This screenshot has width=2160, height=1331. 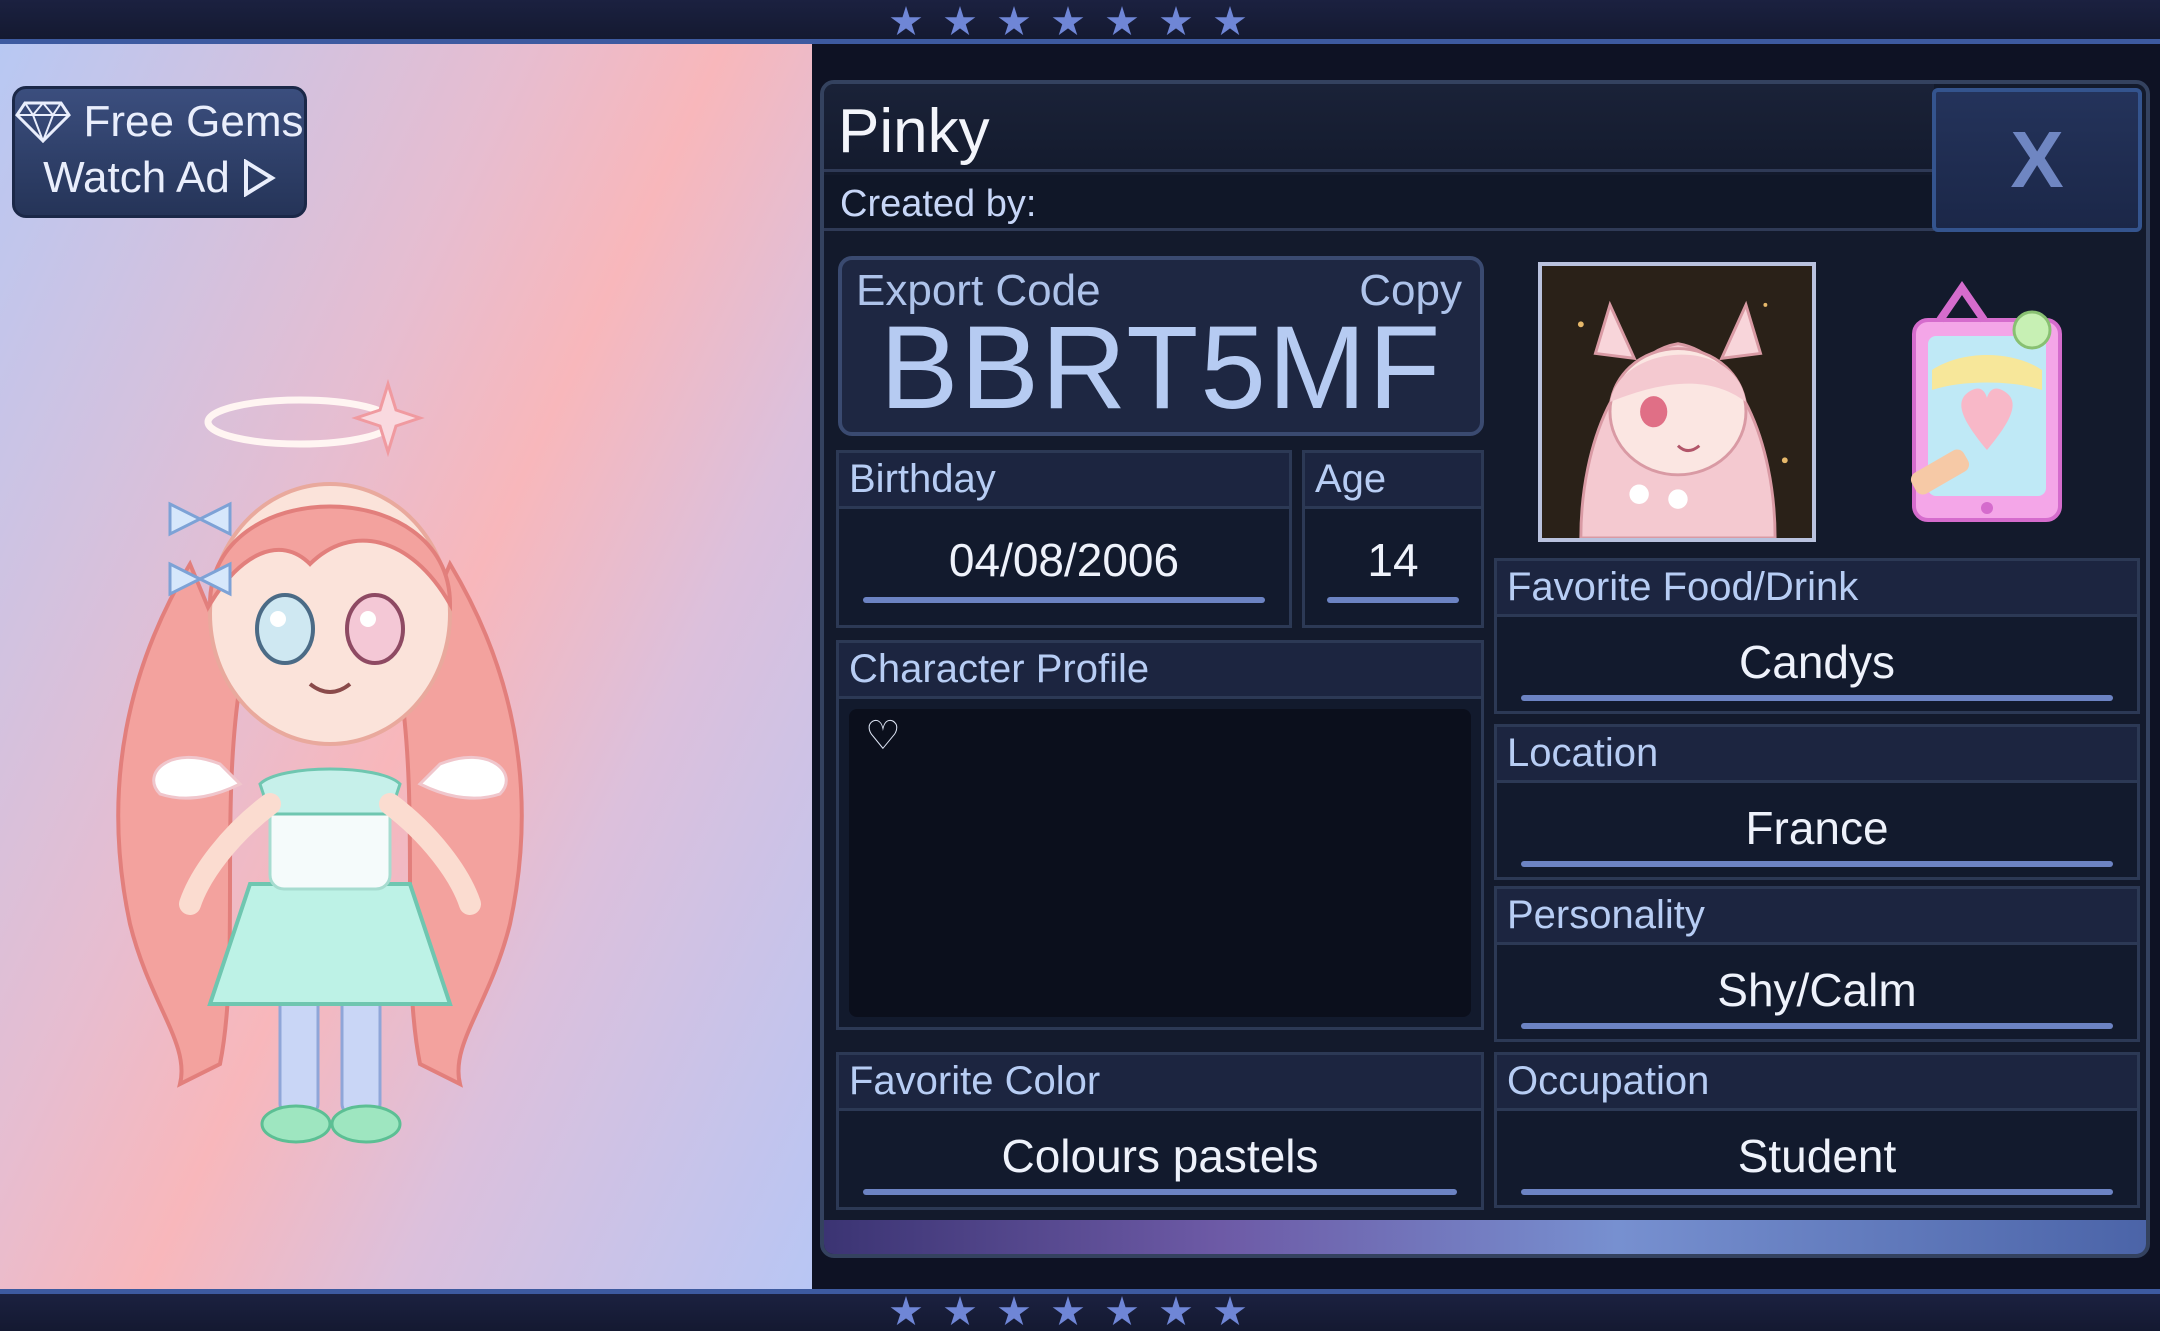 What do you see at coordinates (1160, 1156) in the screenshot?
I see `favorite-color-value: Colours pastels` at bounding box center [1160, 1156].